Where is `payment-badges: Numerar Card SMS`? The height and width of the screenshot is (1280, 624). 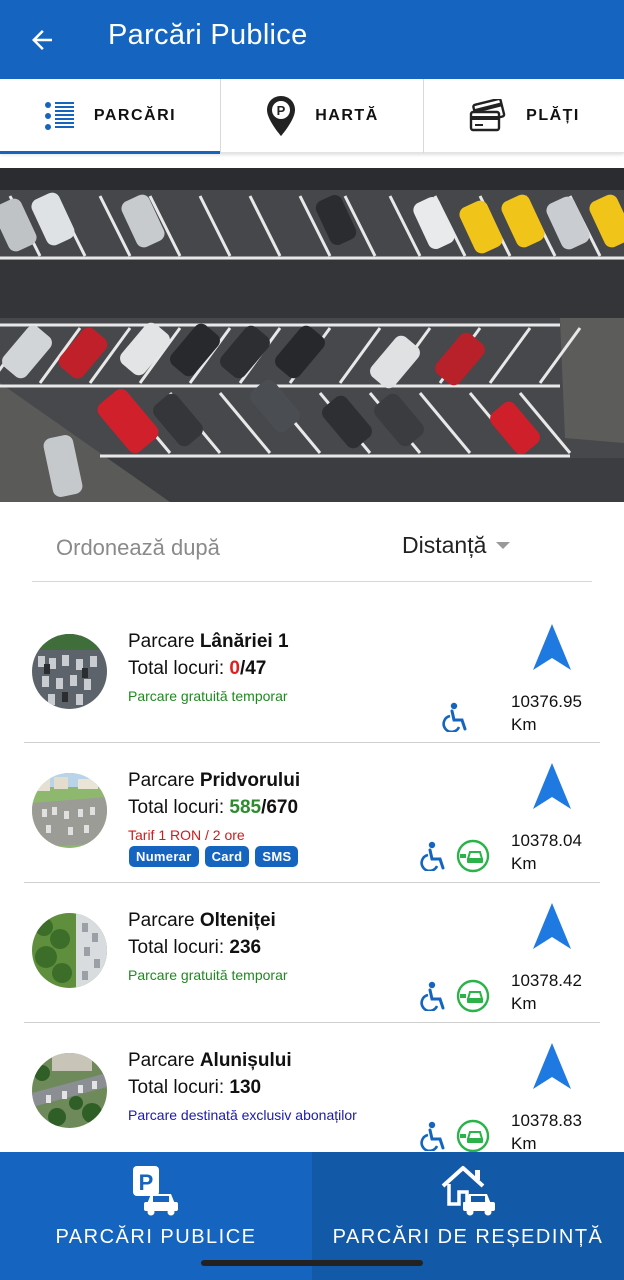 payment-badges: Numerar Card SMS is located at coordinates (214, 856).